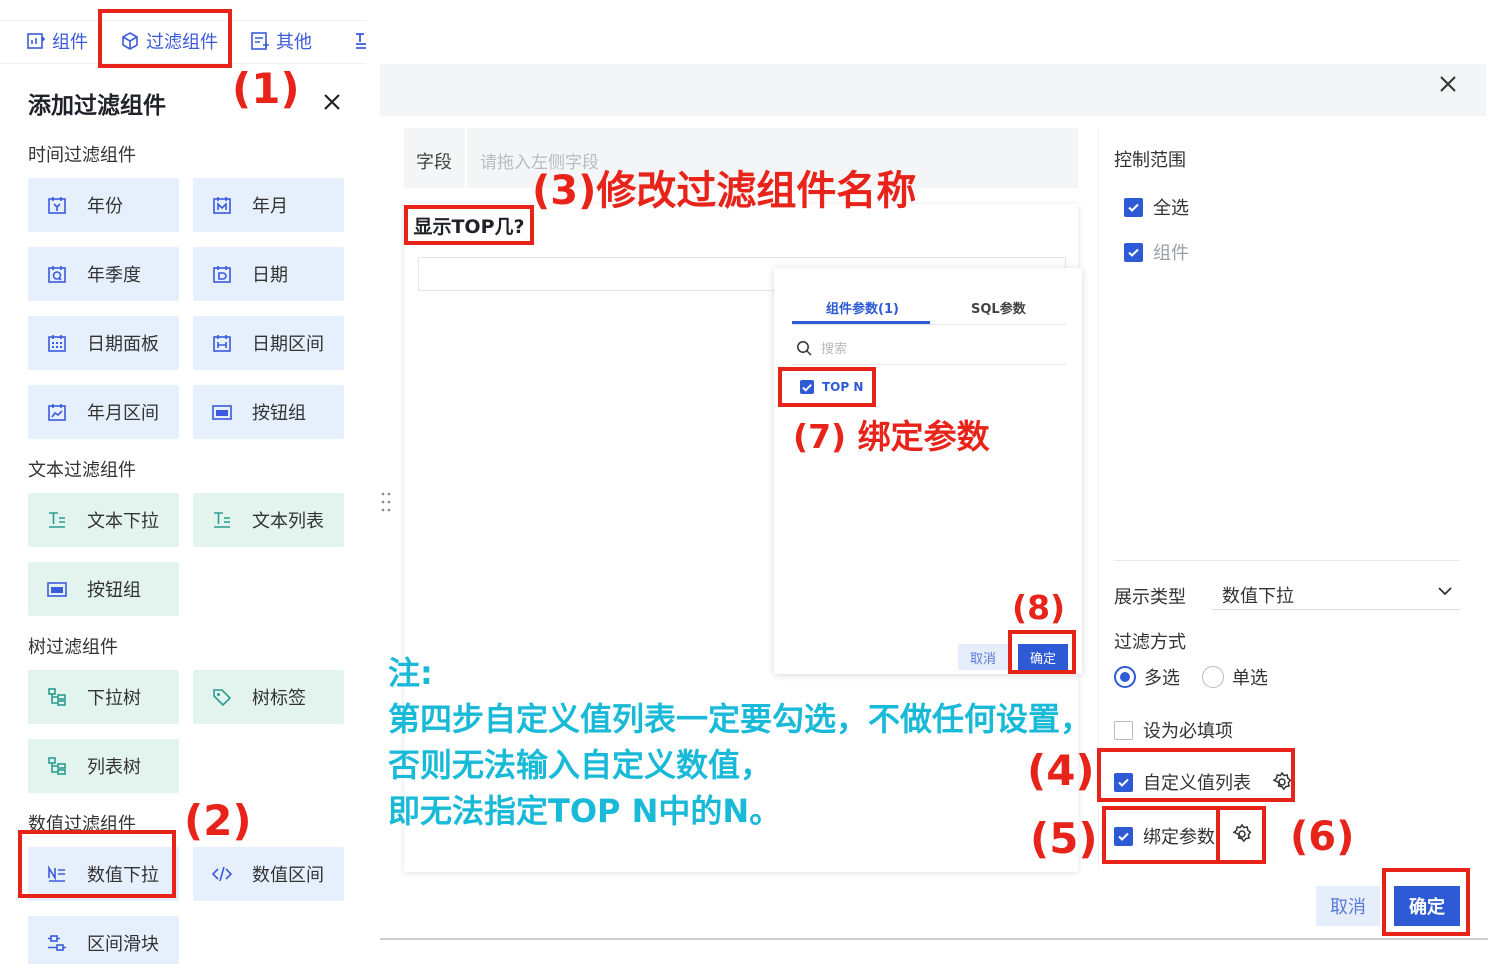 This screenshot has height=964, width=1508. I want to click on code-range-icon, so click(222, 874).